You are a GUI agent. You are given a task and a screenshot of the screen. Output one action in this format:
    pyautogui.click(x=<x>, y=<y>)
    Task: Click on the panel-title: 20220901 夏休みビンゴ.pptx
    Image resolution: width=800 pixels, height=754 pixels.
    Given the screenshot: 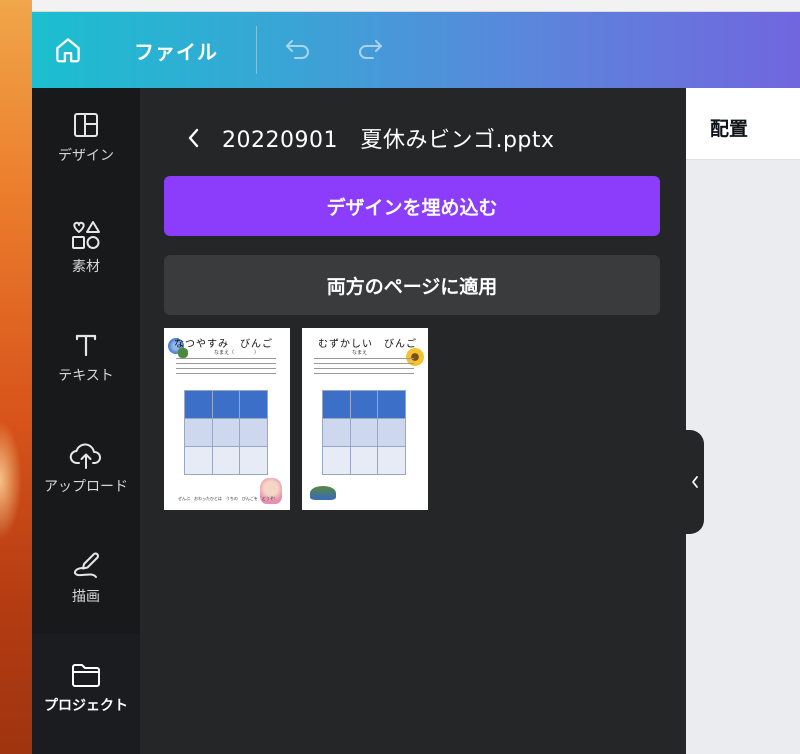 What is the action you would take?
    pyautogui.click(x=388, y=140)
    